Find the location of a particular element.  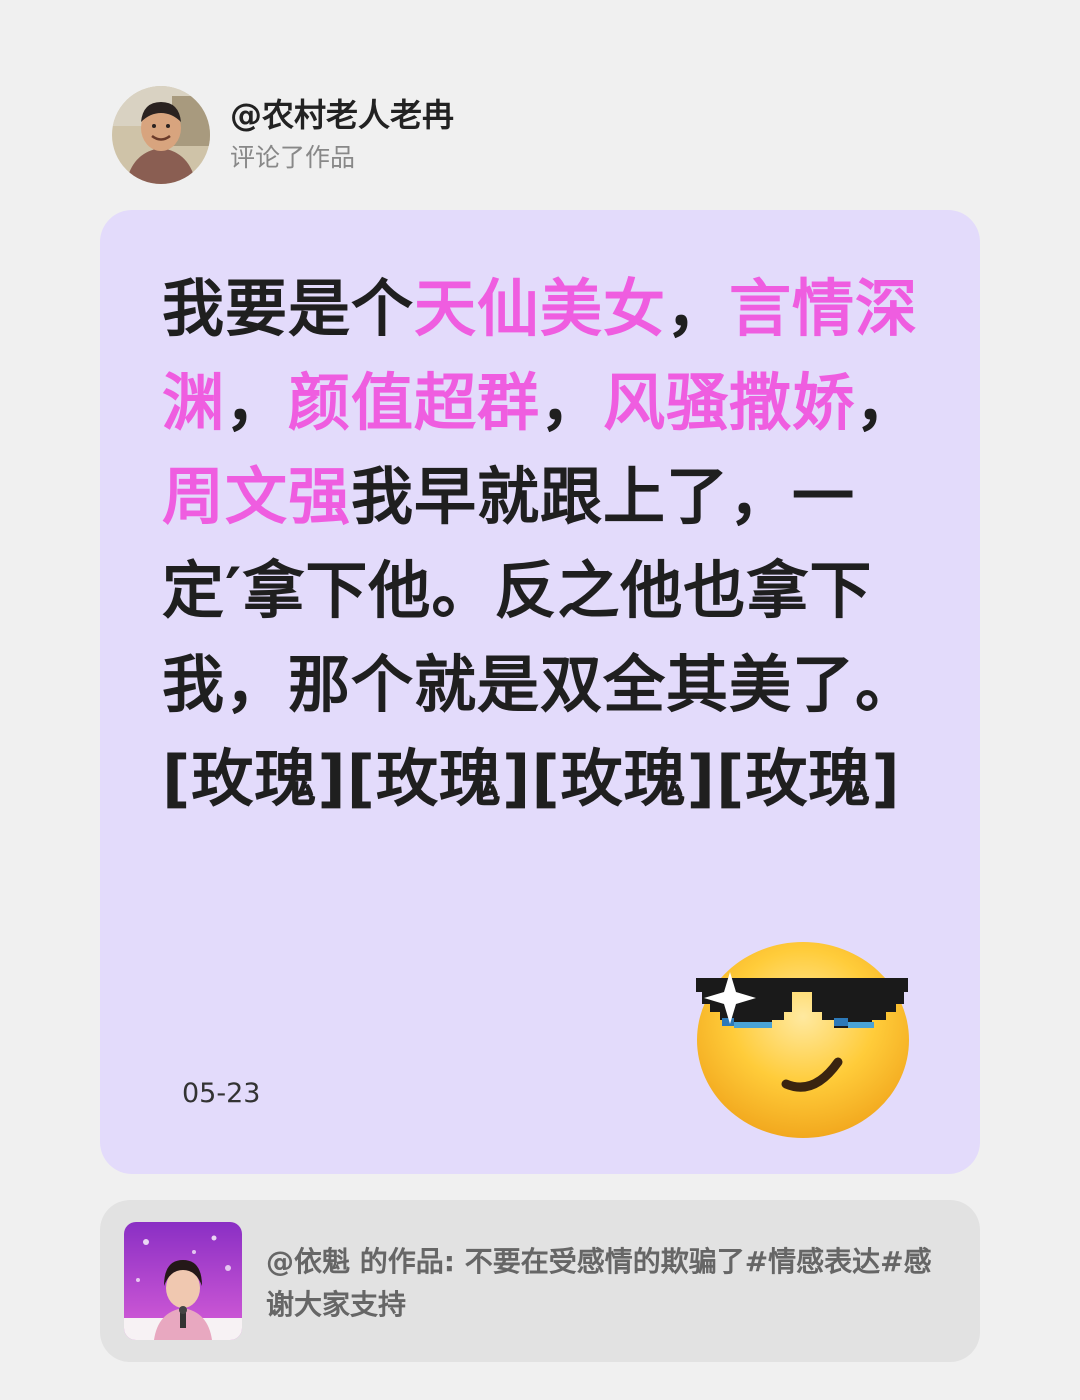

header-text: @农村老人老冉 评论了作品 is located at coordinates (342, 135).